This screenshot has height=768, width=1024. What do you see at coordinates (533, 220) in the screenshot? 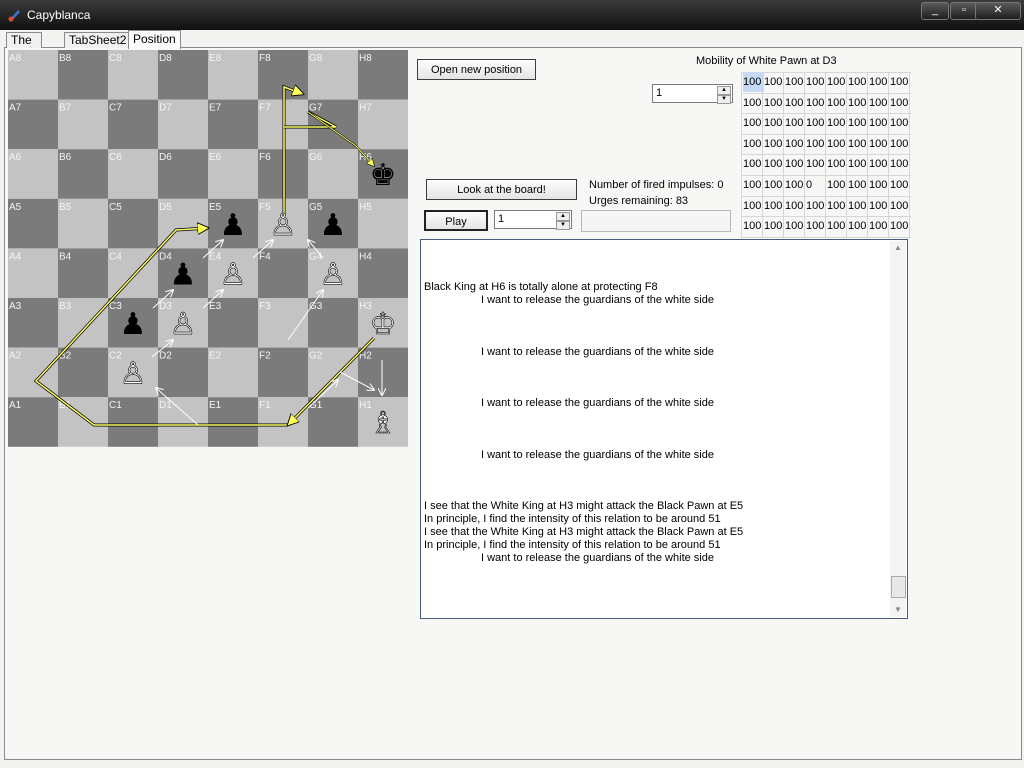
I see `play-spin: 1 ▲ ▼` at bounding box center [533, 220].